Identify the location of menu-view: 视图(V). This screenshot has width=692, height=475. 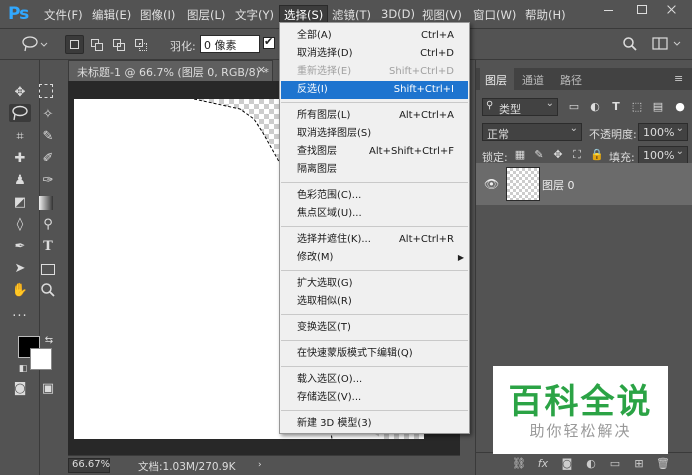
(442, 15).